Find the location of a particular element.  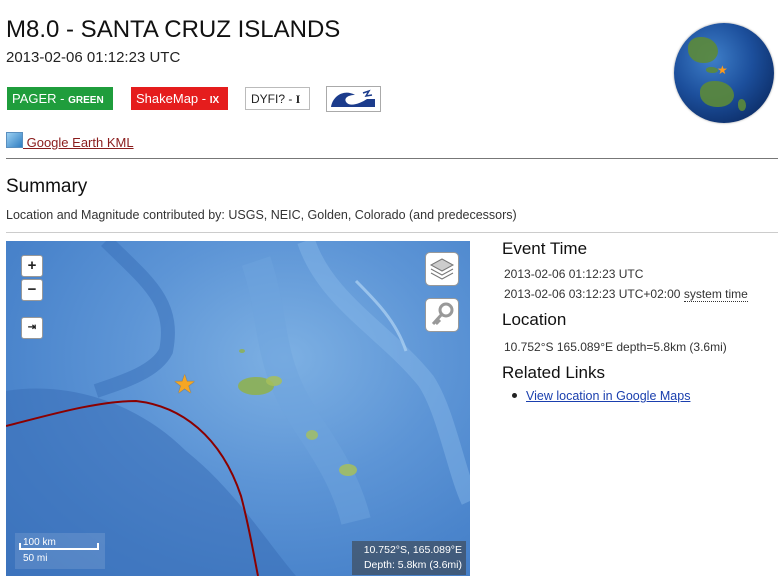

scale-bar-line is located at coordinates (59, 549).